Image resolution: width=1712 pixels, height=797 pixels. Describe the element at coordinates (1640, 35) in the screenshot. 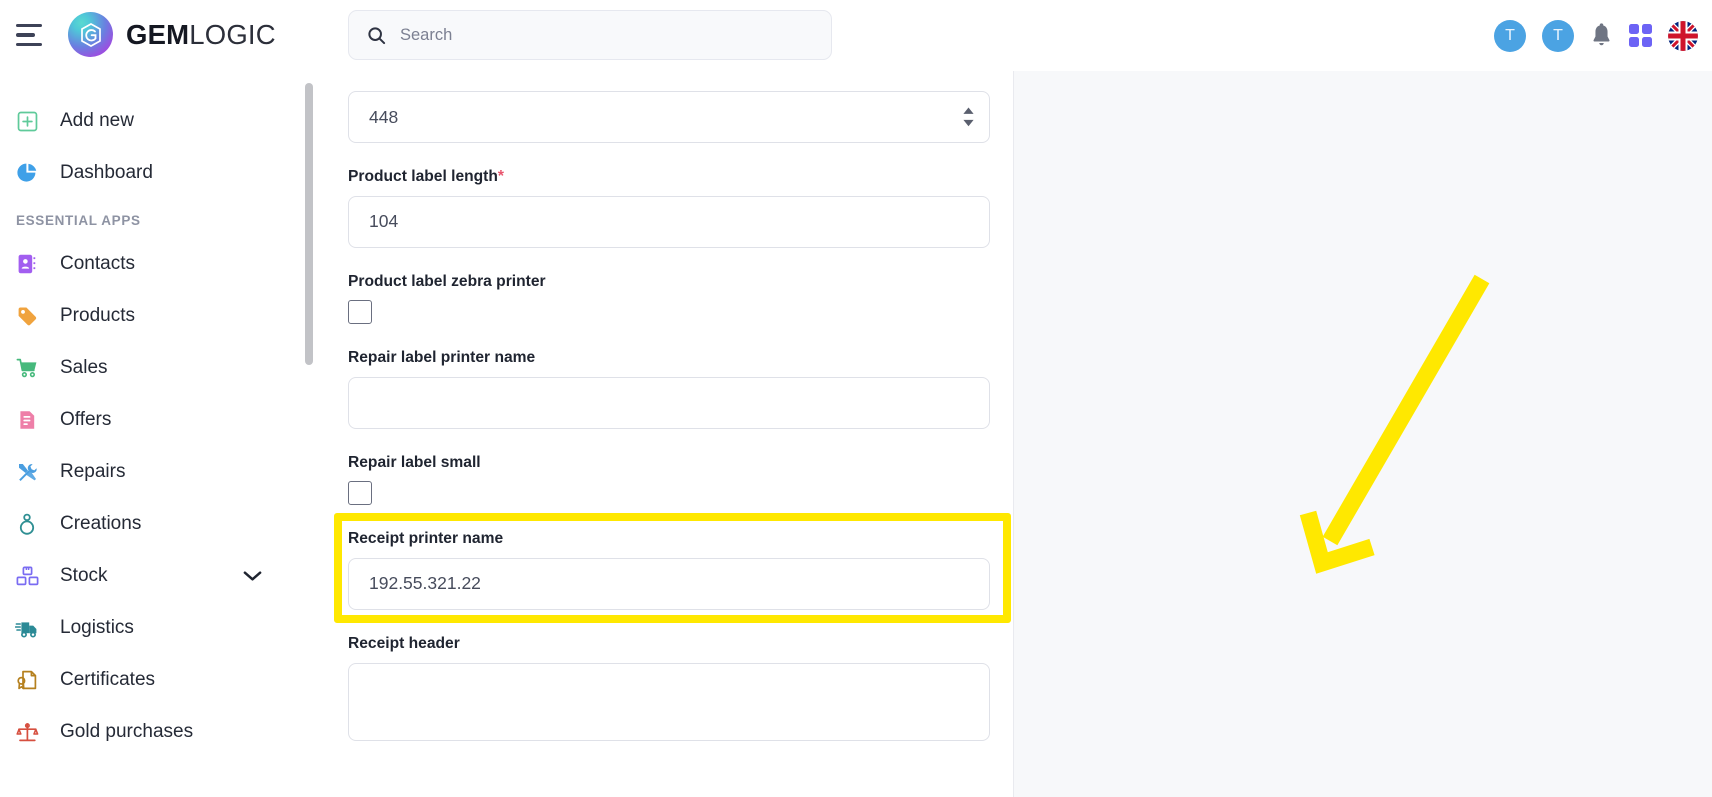

I see `grid-apps-icon` at that location.